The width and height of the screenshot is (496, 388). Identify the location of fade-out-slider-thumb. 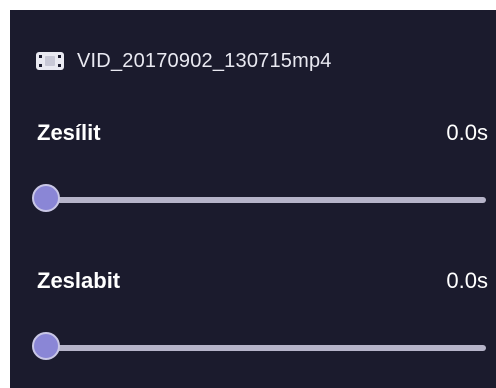
(46, 346).